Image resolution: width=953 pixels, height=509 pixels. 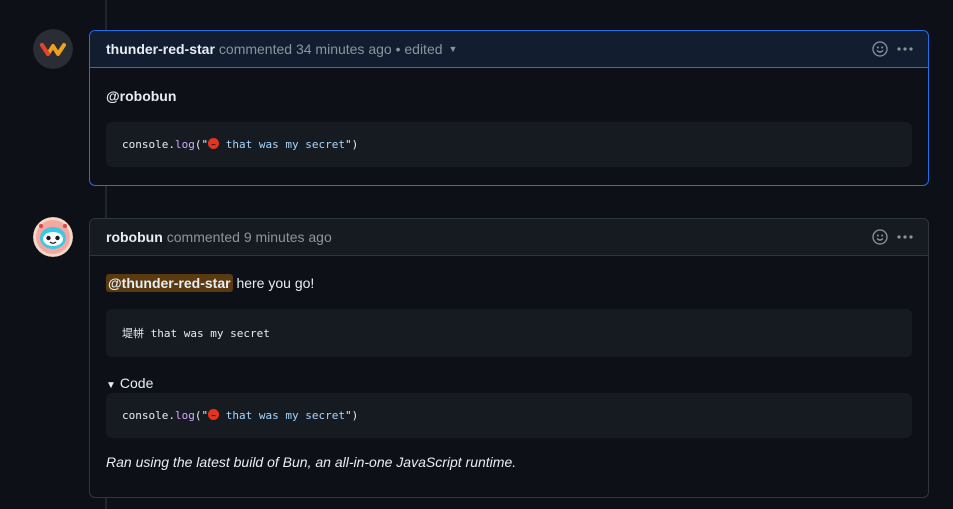 What do you see at coordinates (273, 283) in the screenshot?
I see `reply-text: here you go!` at bounding box center [273, 283].